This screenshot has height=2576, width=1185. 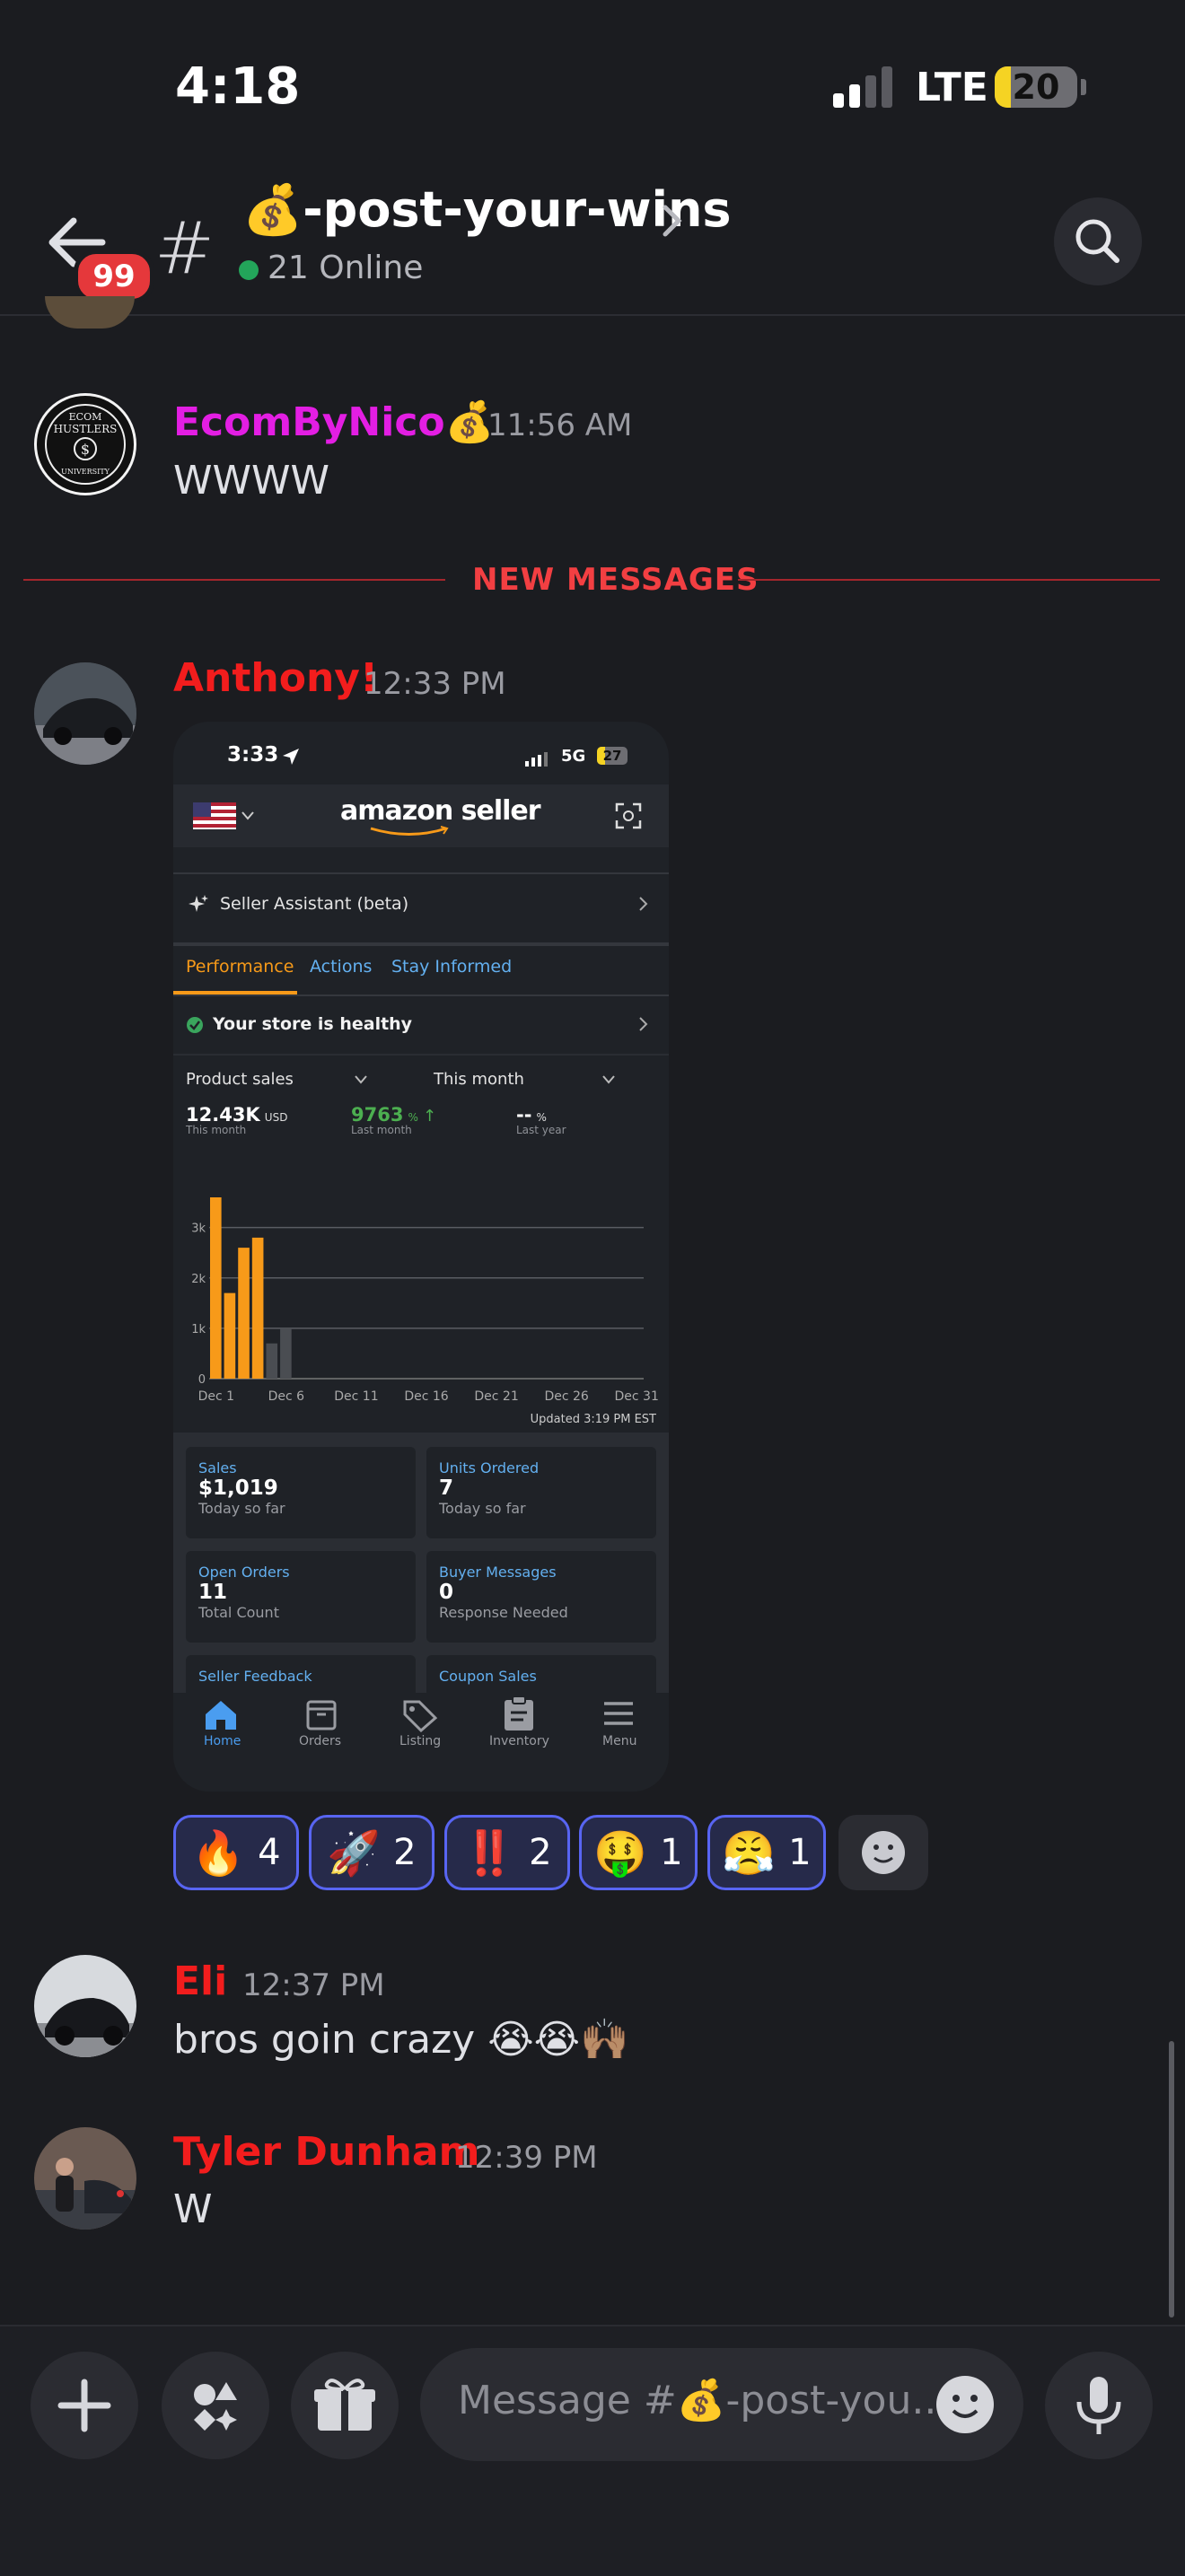 What do you see at coordinates (333, 422) in the screenshot?
I see `username: EcomByNico💰` at bounding box center [333, 422].